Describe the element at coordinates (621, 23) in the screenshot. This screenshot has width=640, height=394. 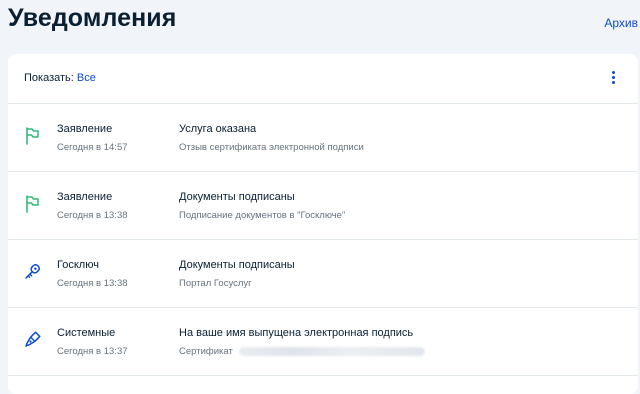
I see `archive-link: Архив` at that location.